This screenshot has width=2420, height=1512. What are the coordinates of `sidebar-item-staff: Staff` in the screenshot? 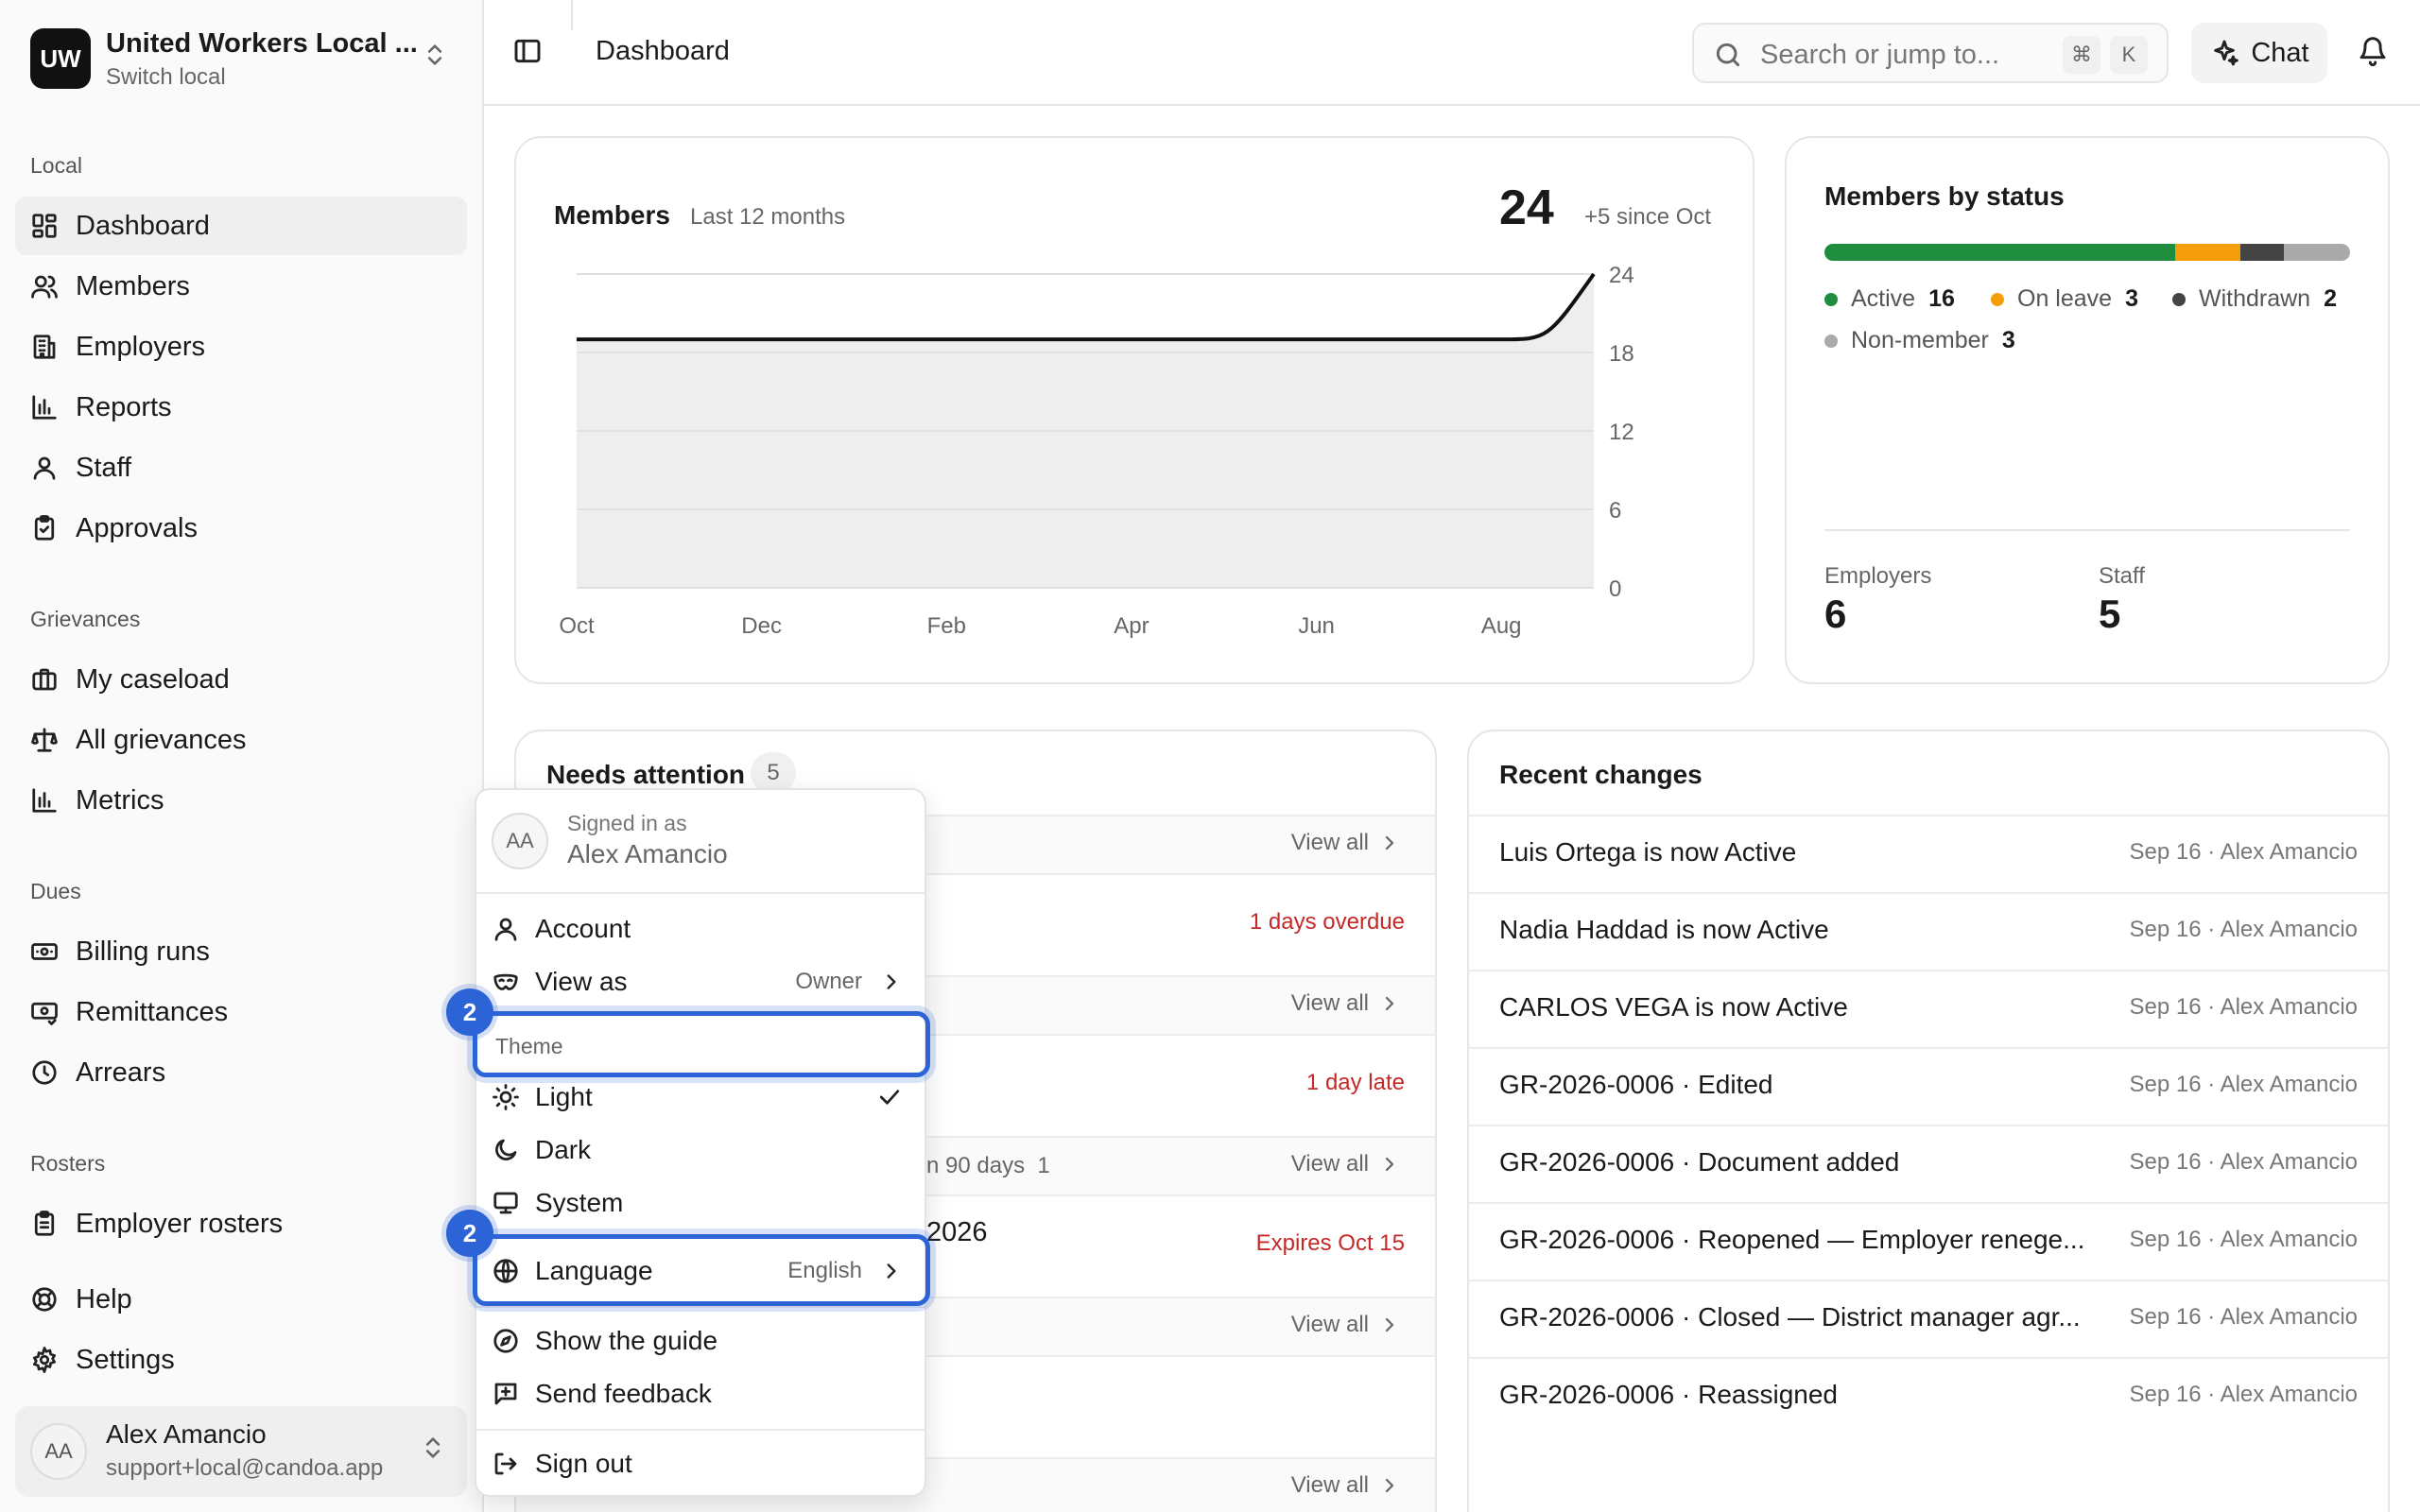 It's located at (241, 467).